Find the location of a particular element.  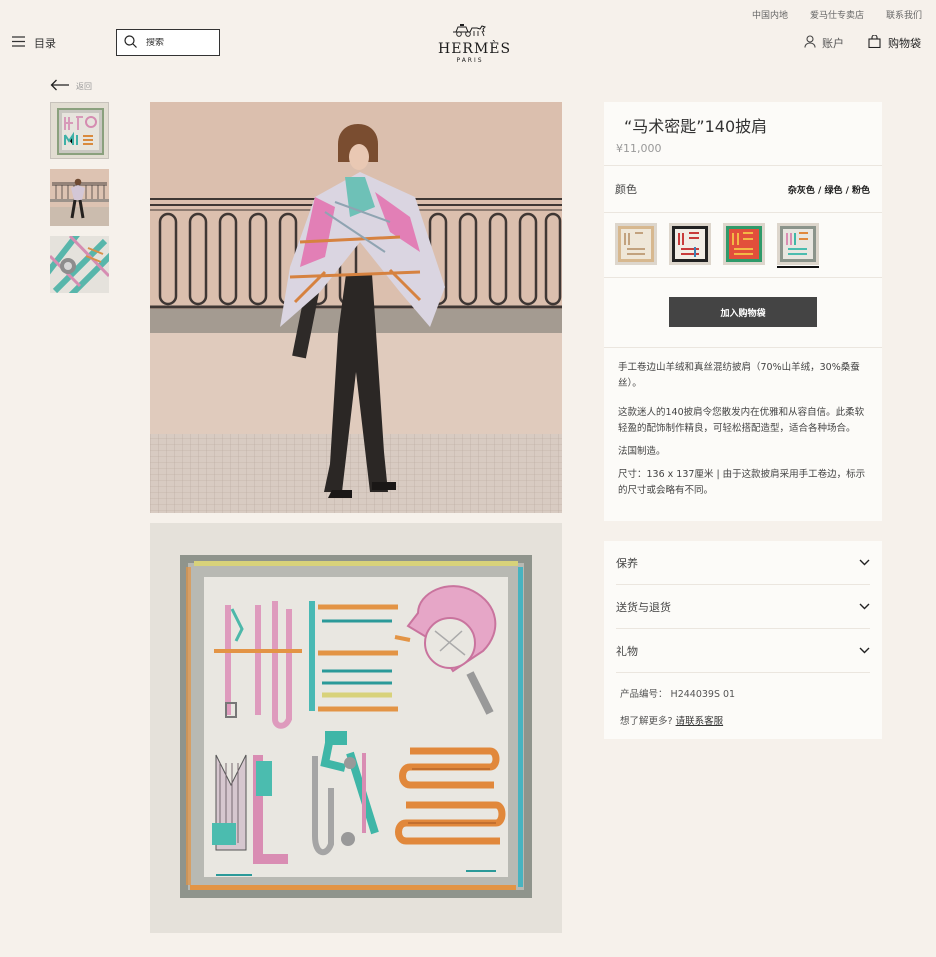

stores-link: 爱马仕专卖店 is located at coordinates (837, 14).